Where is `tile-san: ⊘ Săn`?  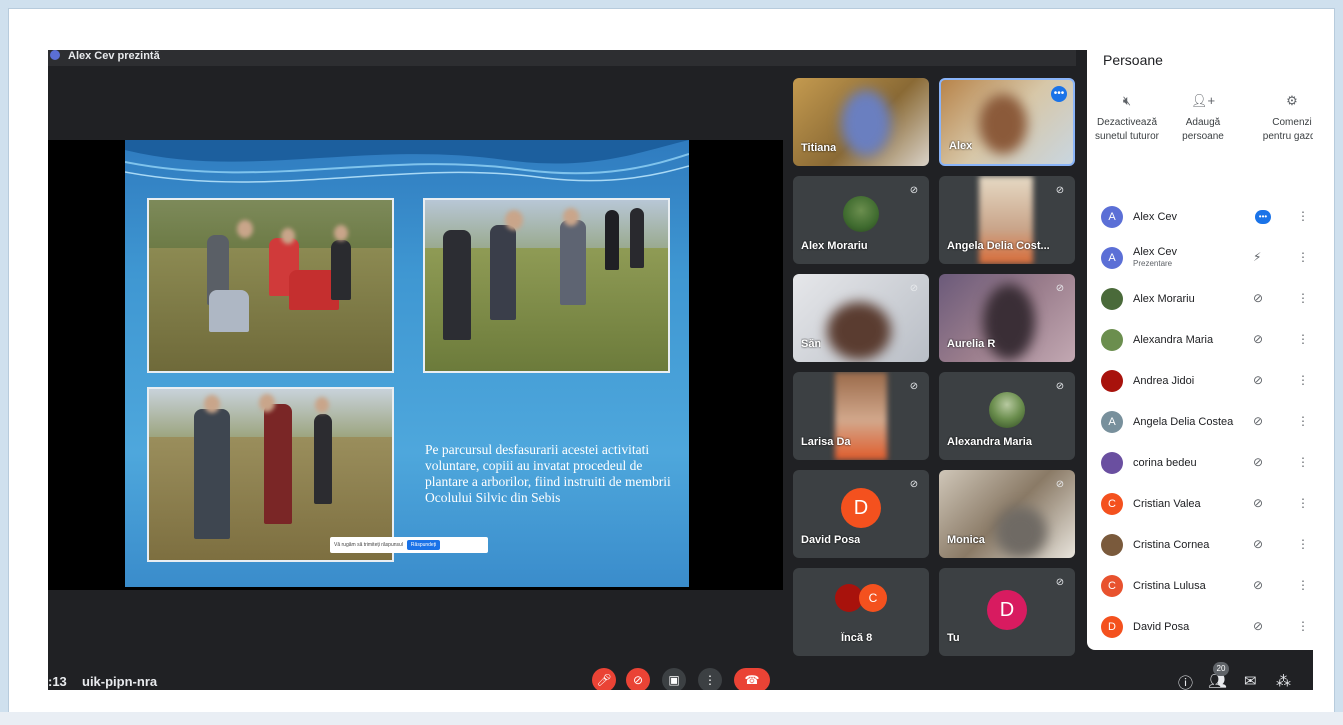 tile-san: ⊘ Săn is located at coordinates (861, 318).